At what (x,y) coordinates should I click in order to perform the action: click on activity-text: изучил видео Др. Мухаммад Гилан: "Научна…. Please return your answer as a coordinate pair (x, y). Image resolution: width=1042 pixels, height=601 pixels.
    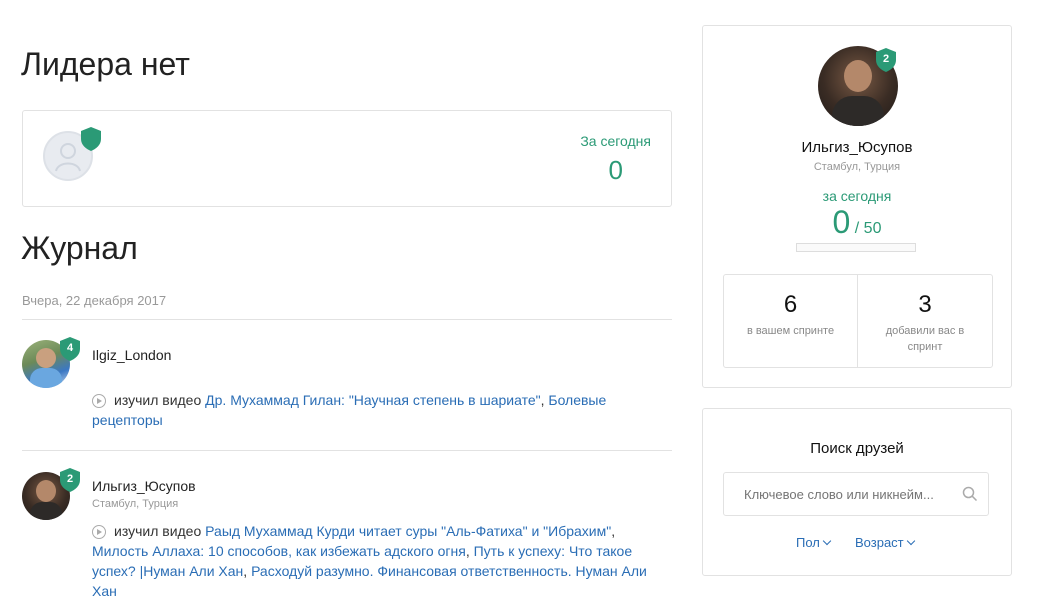
    Looking at the image, I should click on (349, 410).